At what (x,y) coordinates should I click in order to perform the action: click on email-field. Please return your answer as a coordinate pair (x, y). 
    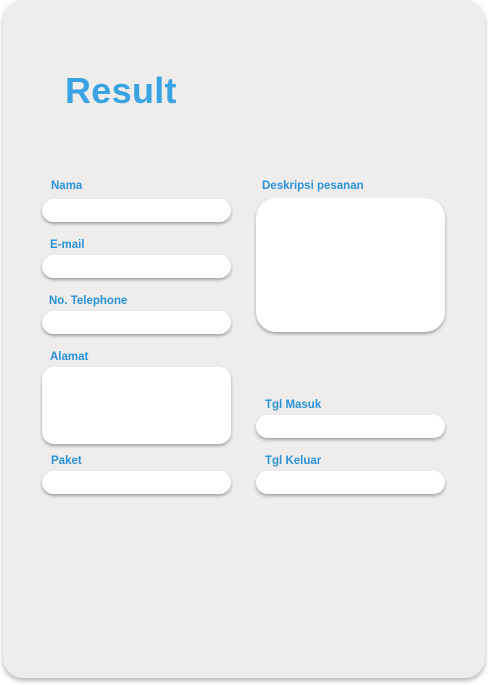
    Looking at the image, I should click on (136, 266).